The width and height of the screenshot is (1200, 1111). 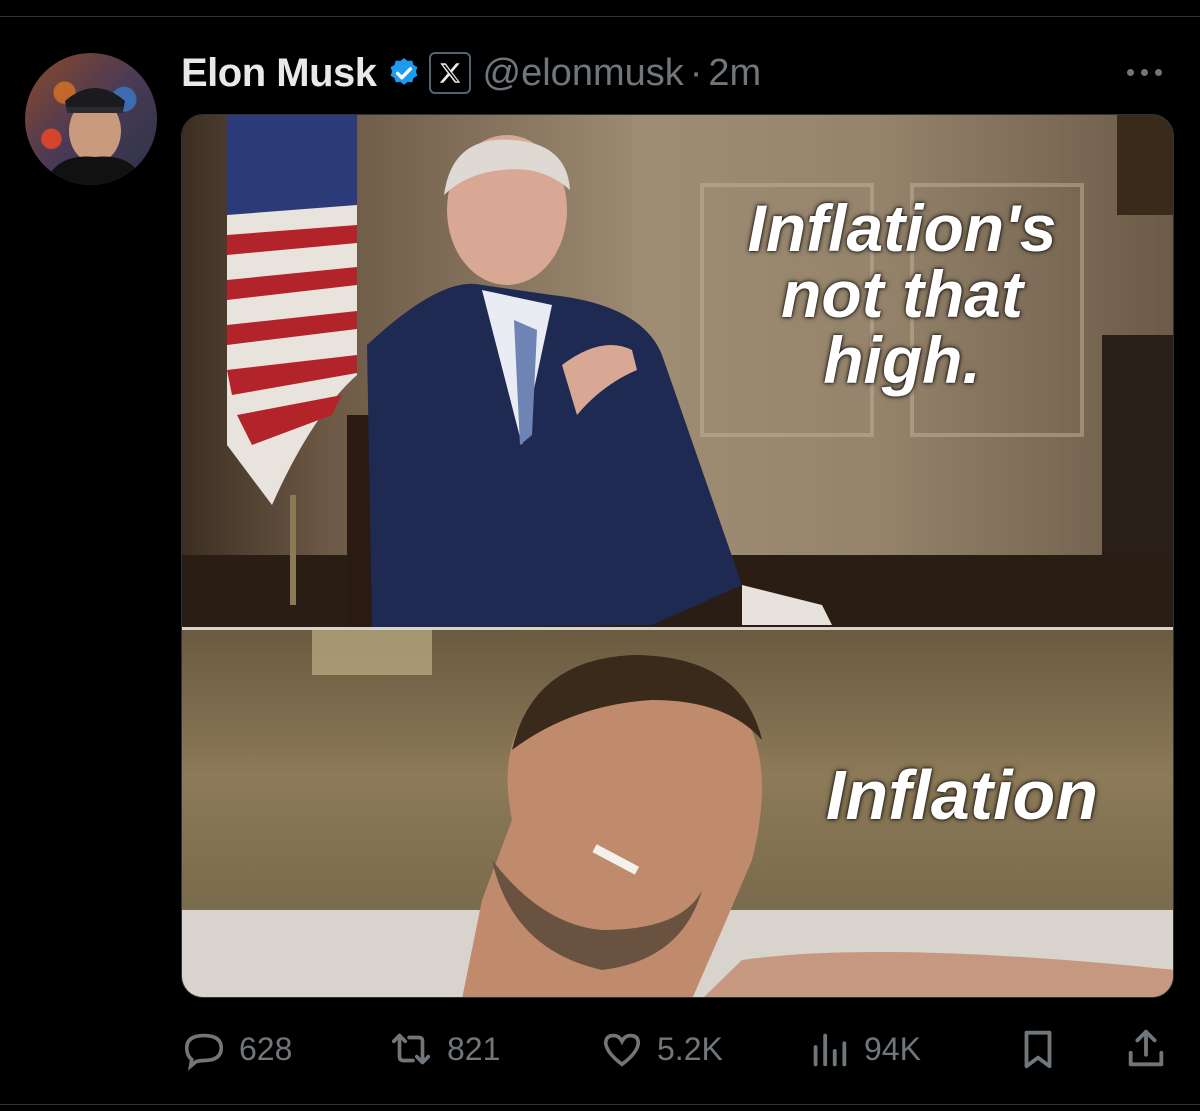 What do you see at coordinates (583, 73) in the screenshot?
I see `author-handle: @elonmusk` at bounding box center [583, 73].